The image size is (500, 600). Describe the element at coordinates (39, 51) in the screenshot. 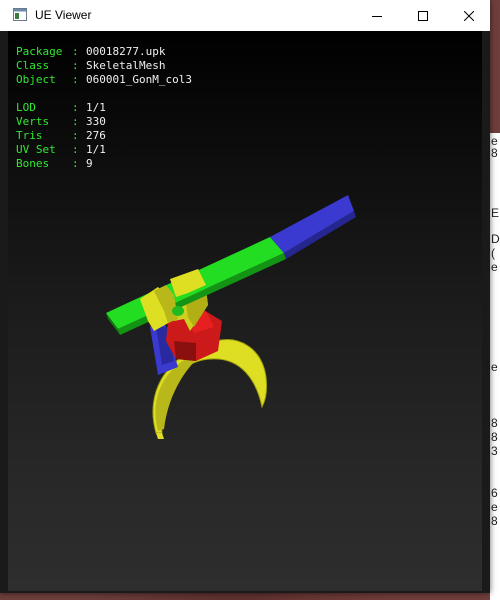

I see `info-label: Package` at that location.